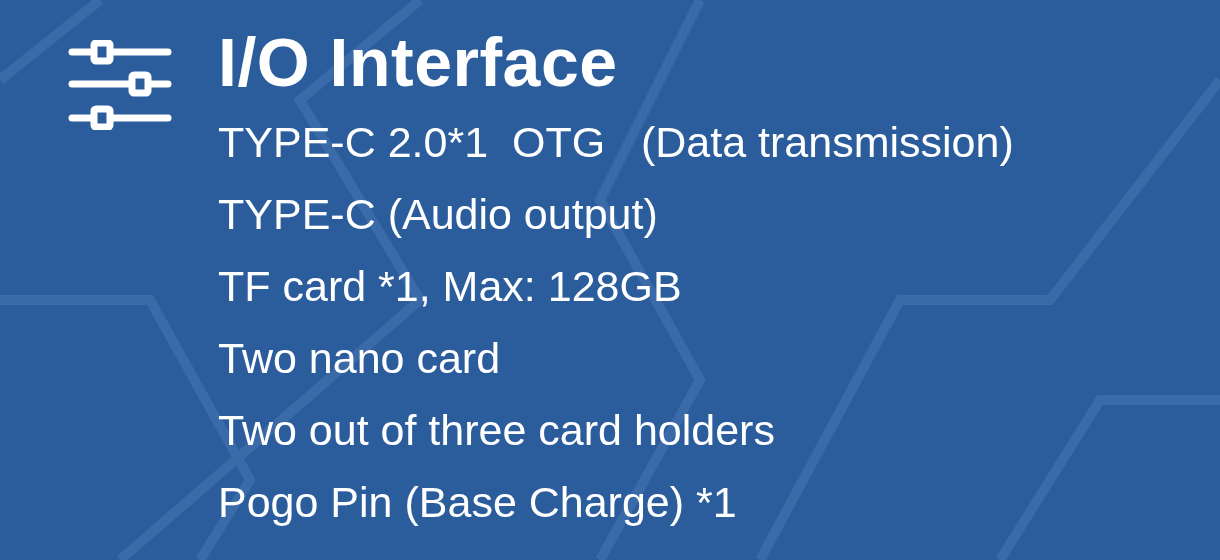  I want to click on section-title: I/O Interface, so click(418, 62).